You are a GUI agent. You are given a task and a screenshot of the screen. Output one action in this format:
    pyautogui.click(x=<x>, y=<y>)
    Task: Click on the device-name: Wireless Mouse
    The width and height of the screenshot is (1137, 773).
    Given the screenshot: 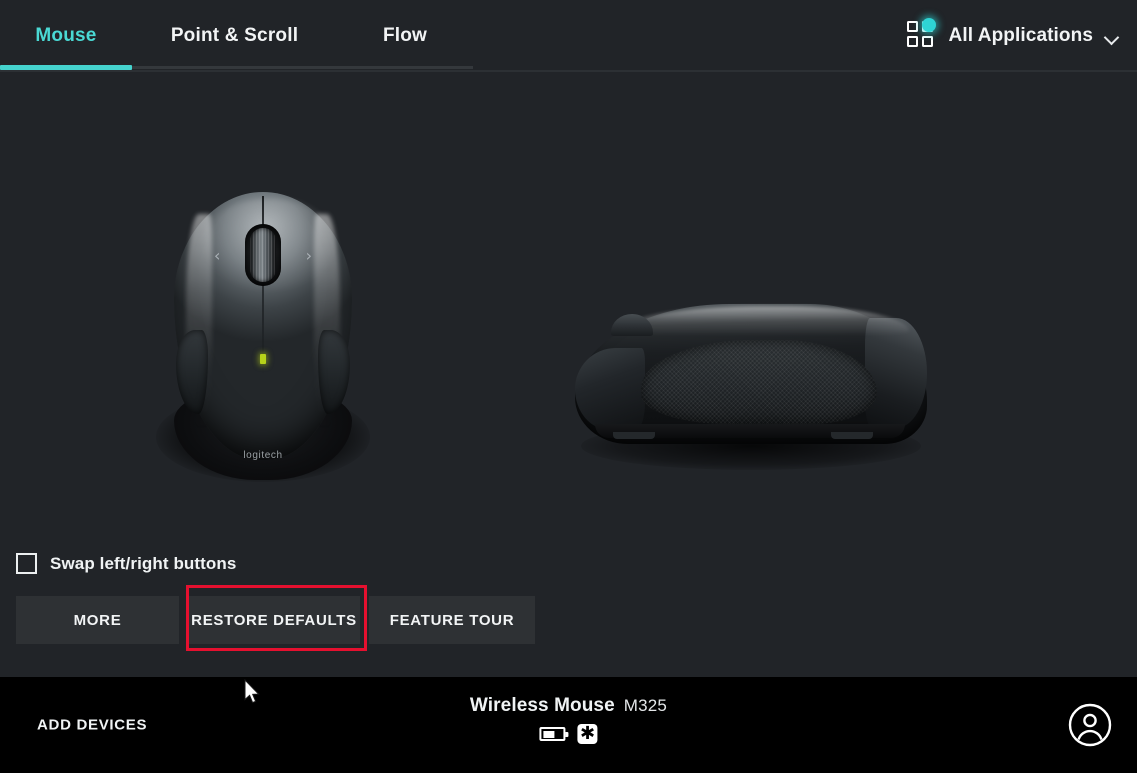 What is the action you would take?
    pyautogui.click(x=542, y=705)
    